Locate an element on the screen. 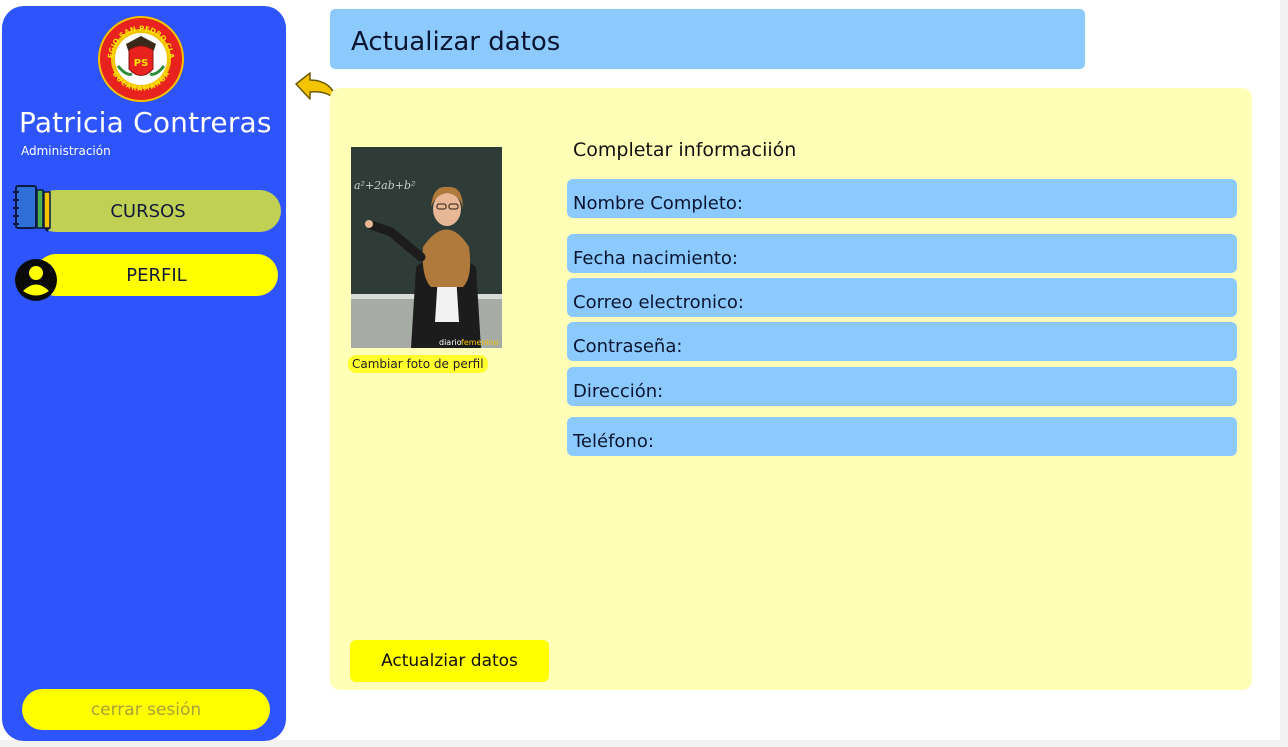 The width and height of the screenshot is (1288, 747). update-data-button: Actualziar datos is located at coordinates (449, 661).